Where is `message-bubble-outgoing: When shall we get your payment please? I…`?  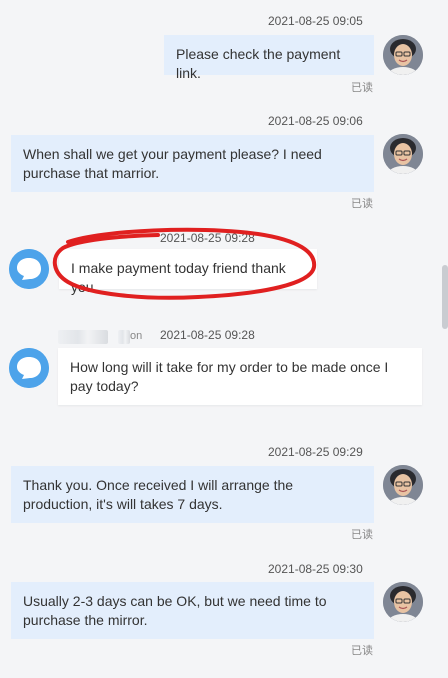
message-bubble-outgoing: When shall we get your payment please? I… is located at coordinates (192, 163).